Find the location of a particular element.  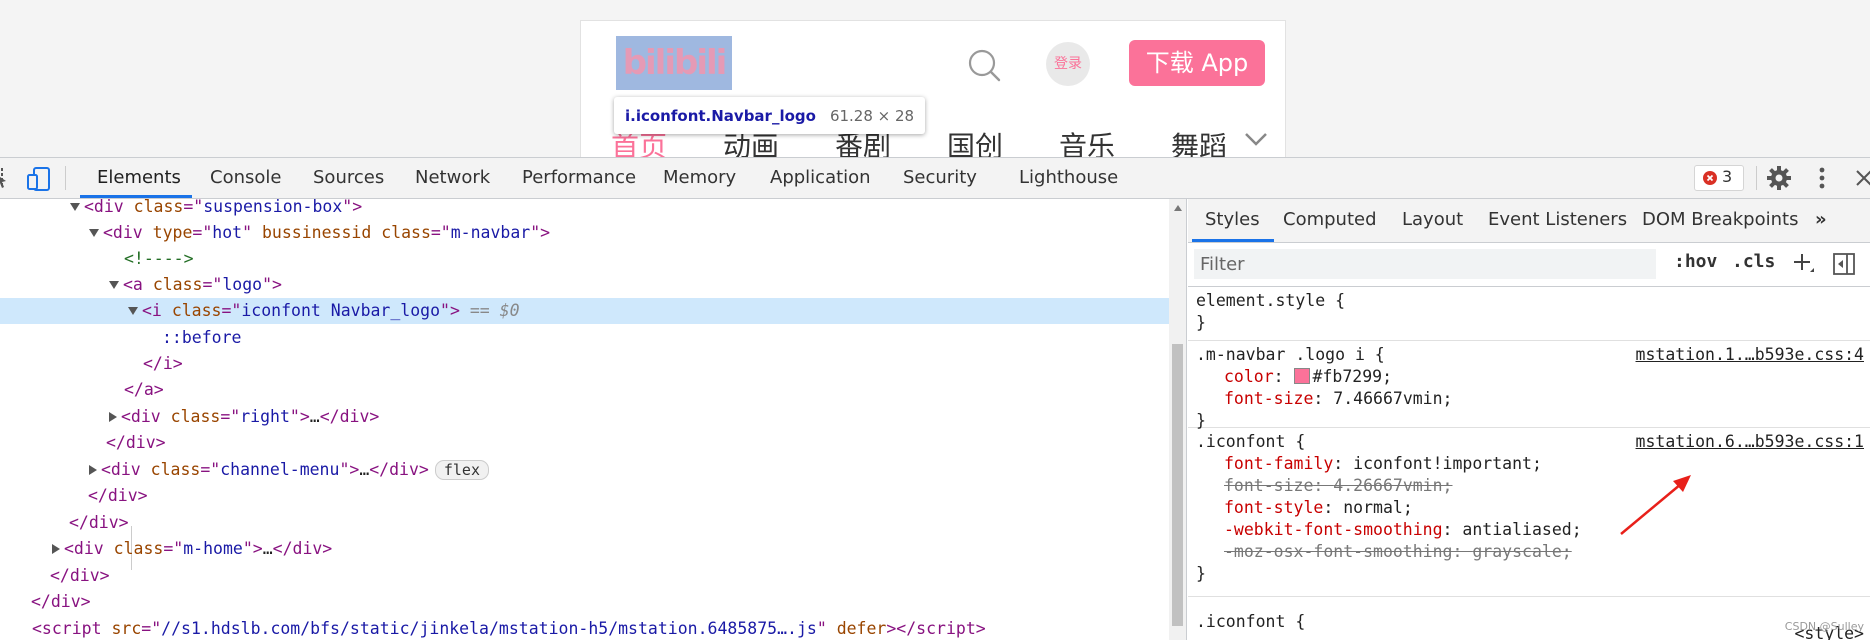

stylesheet-link: mstation.6.…b593e.css:1 is located at coordinates (1750, 442).